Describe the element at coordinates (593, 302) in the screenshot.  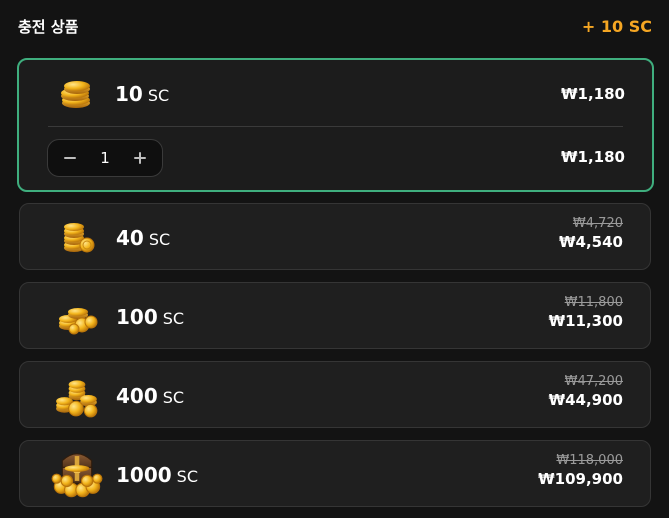
I see `original-price: ₩11,800` at that location.